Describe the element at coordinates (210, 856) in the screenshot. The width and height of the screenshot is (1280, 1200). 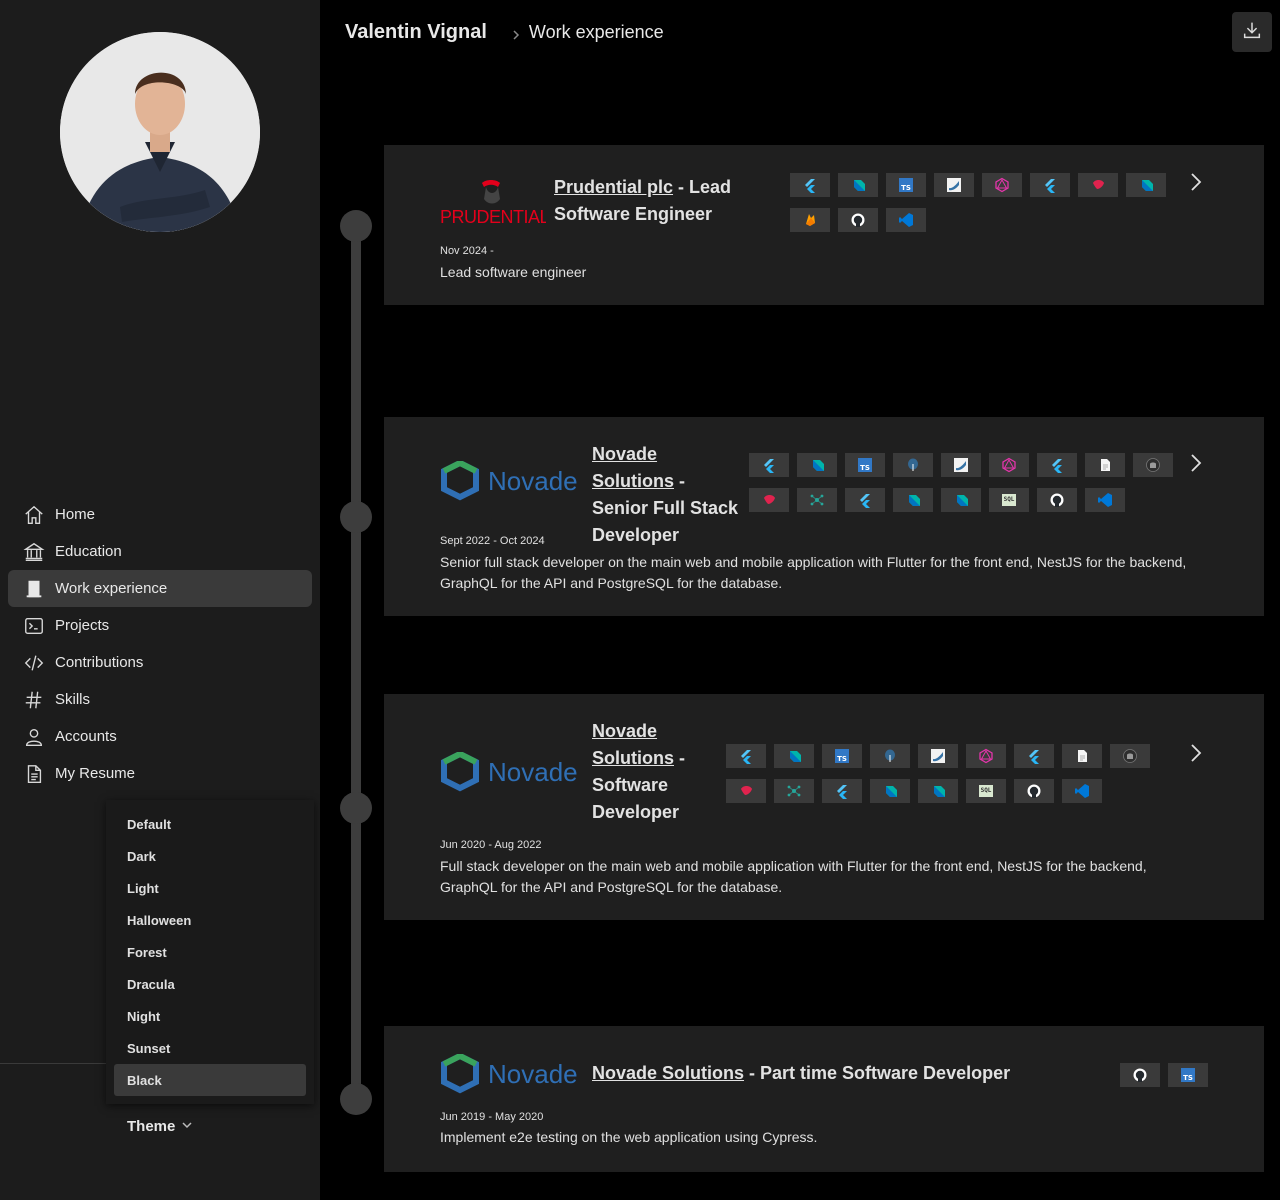
I see `theme-option-dark: Dark` at that location.